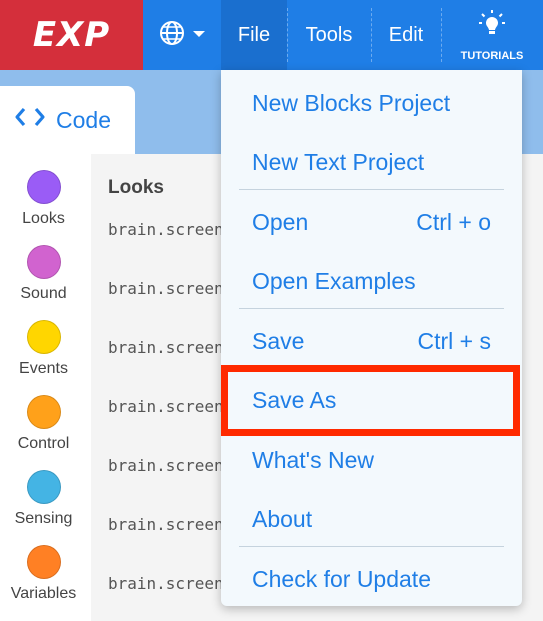 The width and height of the screenshot is (543, 621). What do you see at coordinates (313, 460) in the screenshot?
I see `menu-item-label: What's New` at bounding box center [313, 460].